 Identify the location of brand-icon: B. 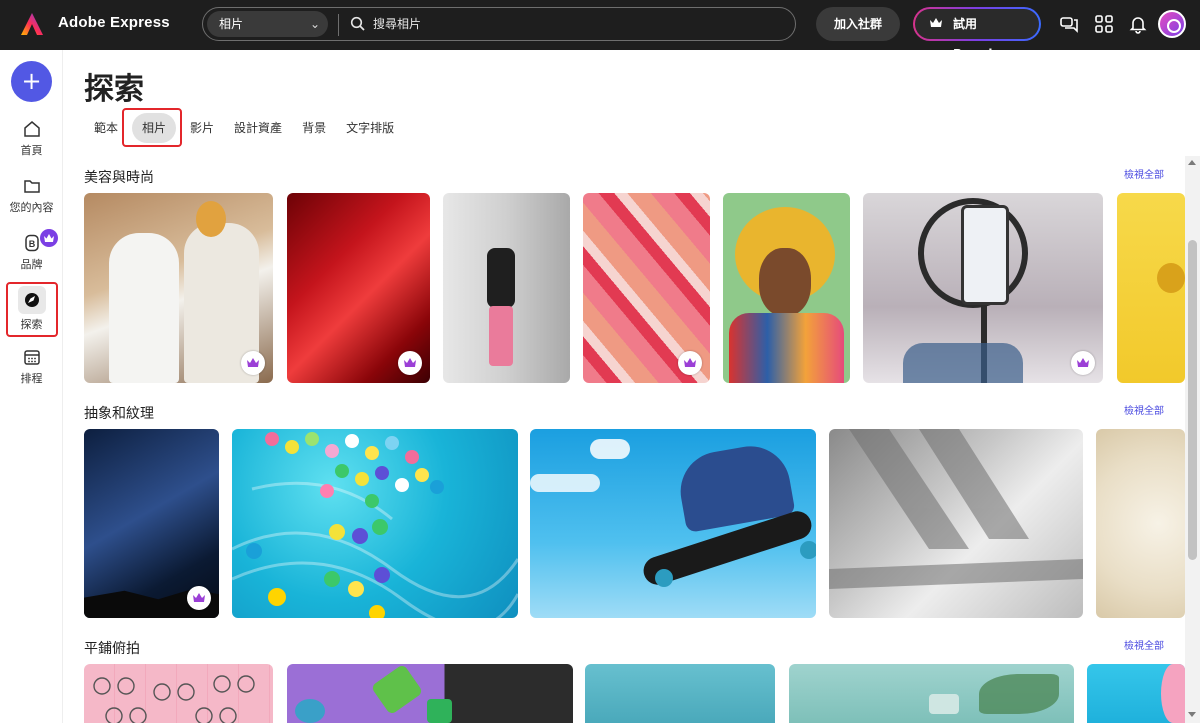
(31, 243).